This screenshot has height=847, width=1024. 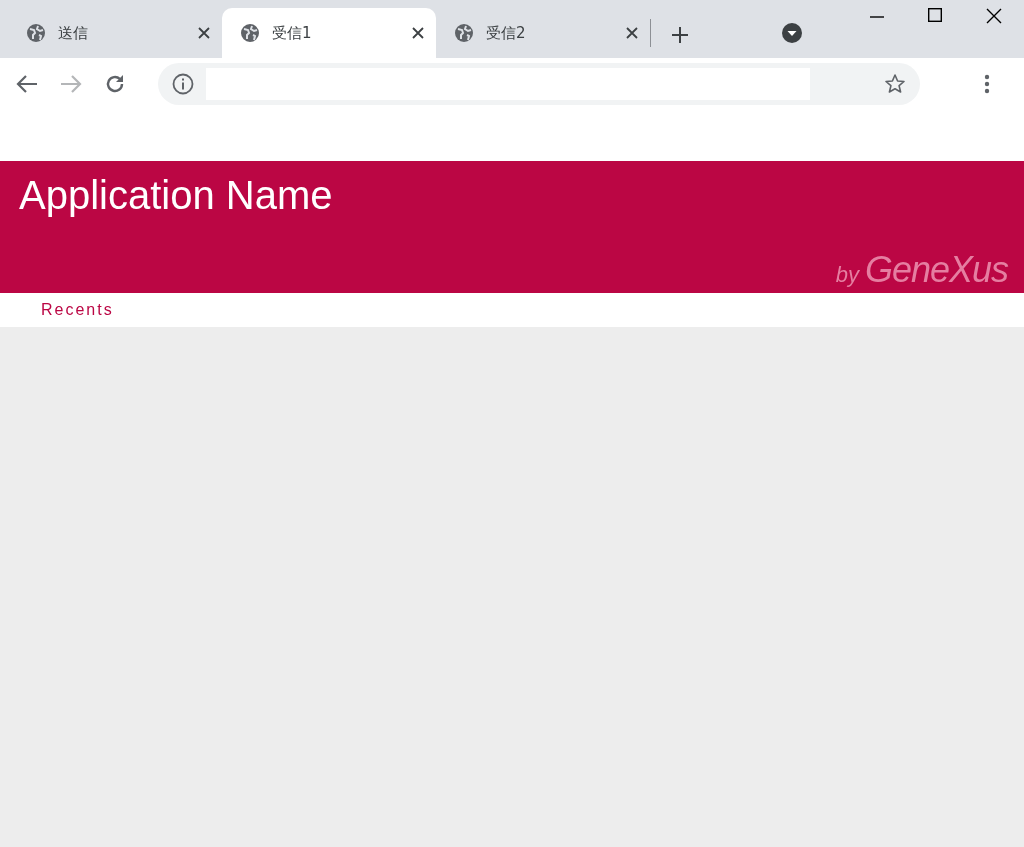 What do you see at coordinates (27, 84) in the screenshot?
I see `back-icon` at bounding box center [27, 84].